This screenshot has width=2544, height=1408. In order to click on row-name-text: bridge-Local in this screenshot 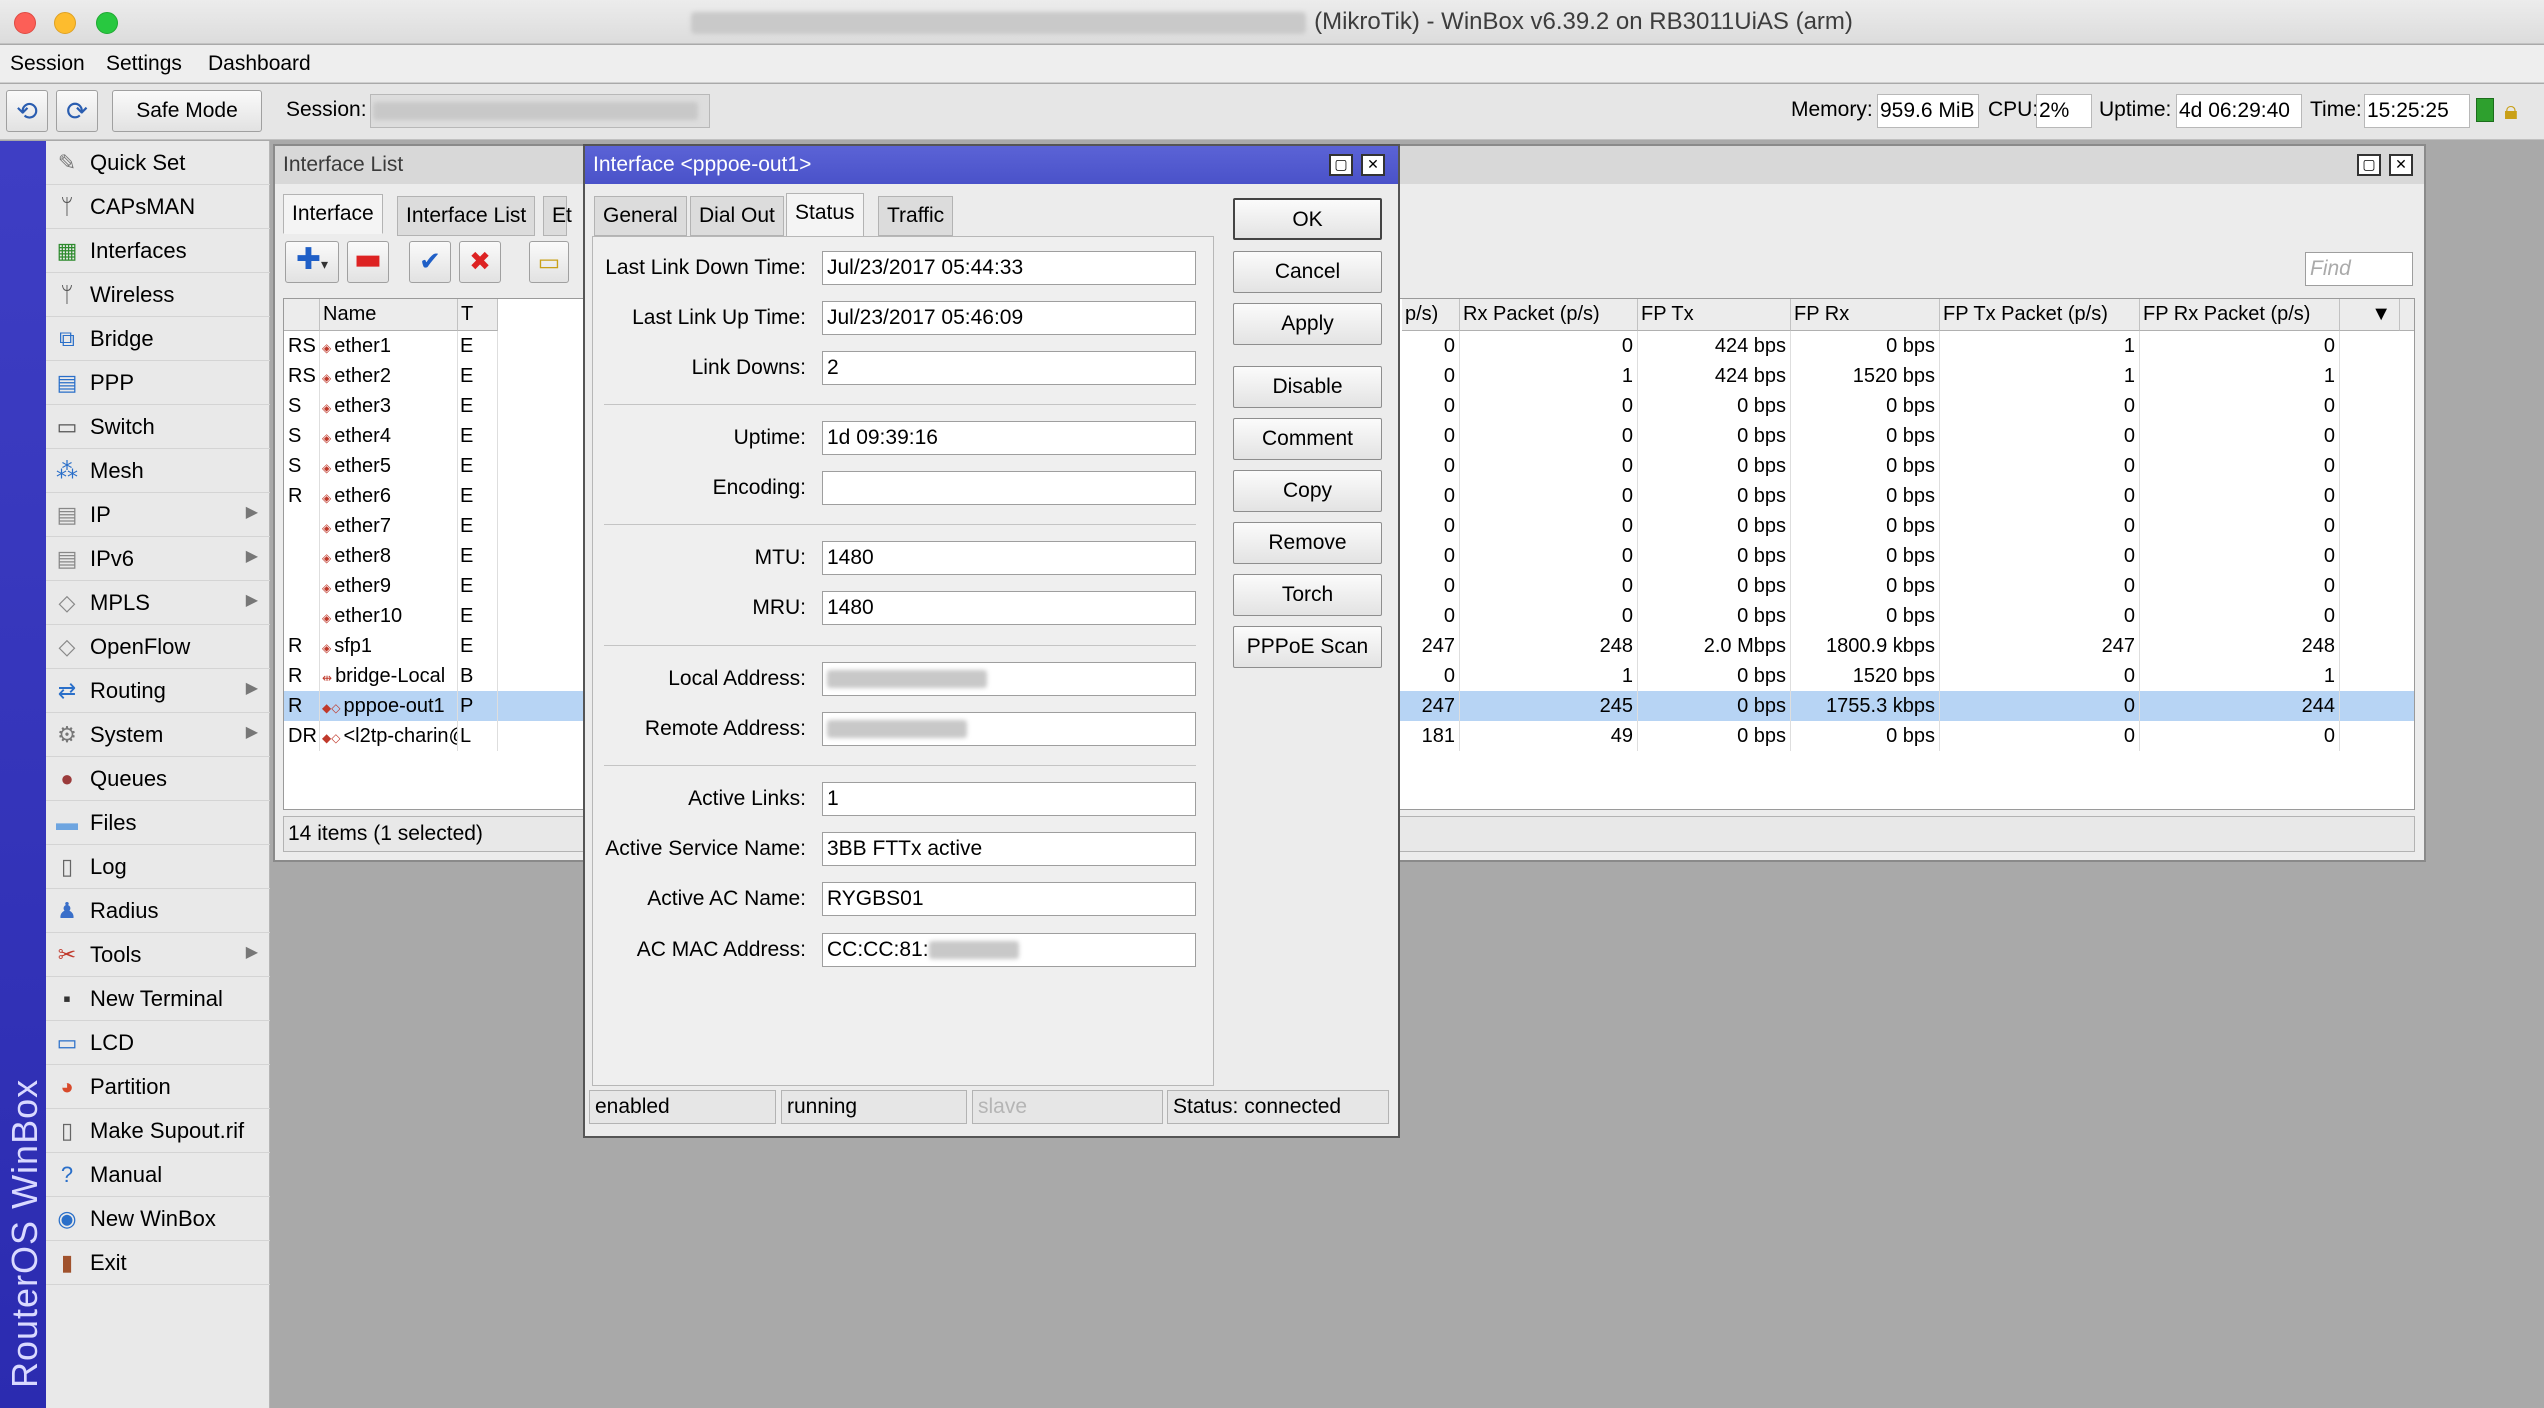, I will do `click(390, 676)`.